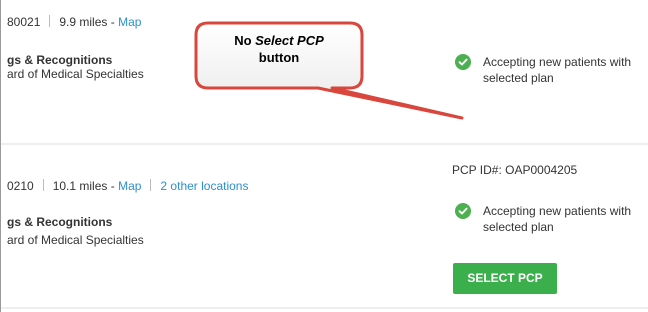 Image resolution: width=648 pixels, height=312 pixels. What do you see at coordinates (279, 49) in the screenshot?
I see `callout-text: No Select PCP button` at bounding box center [279, 49].